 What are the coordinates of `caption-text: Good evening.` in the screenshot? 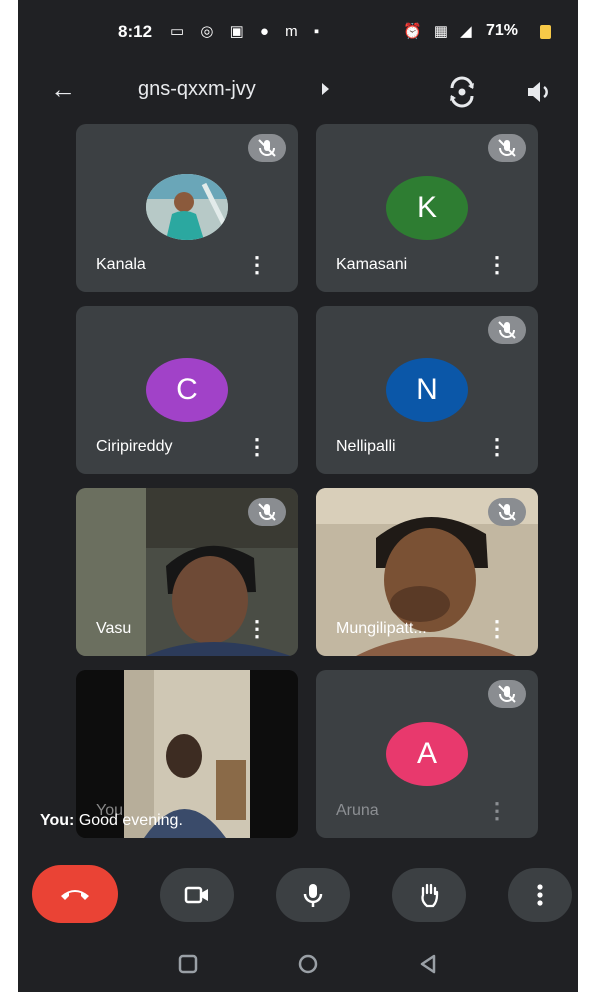 It's located at (130, 820).